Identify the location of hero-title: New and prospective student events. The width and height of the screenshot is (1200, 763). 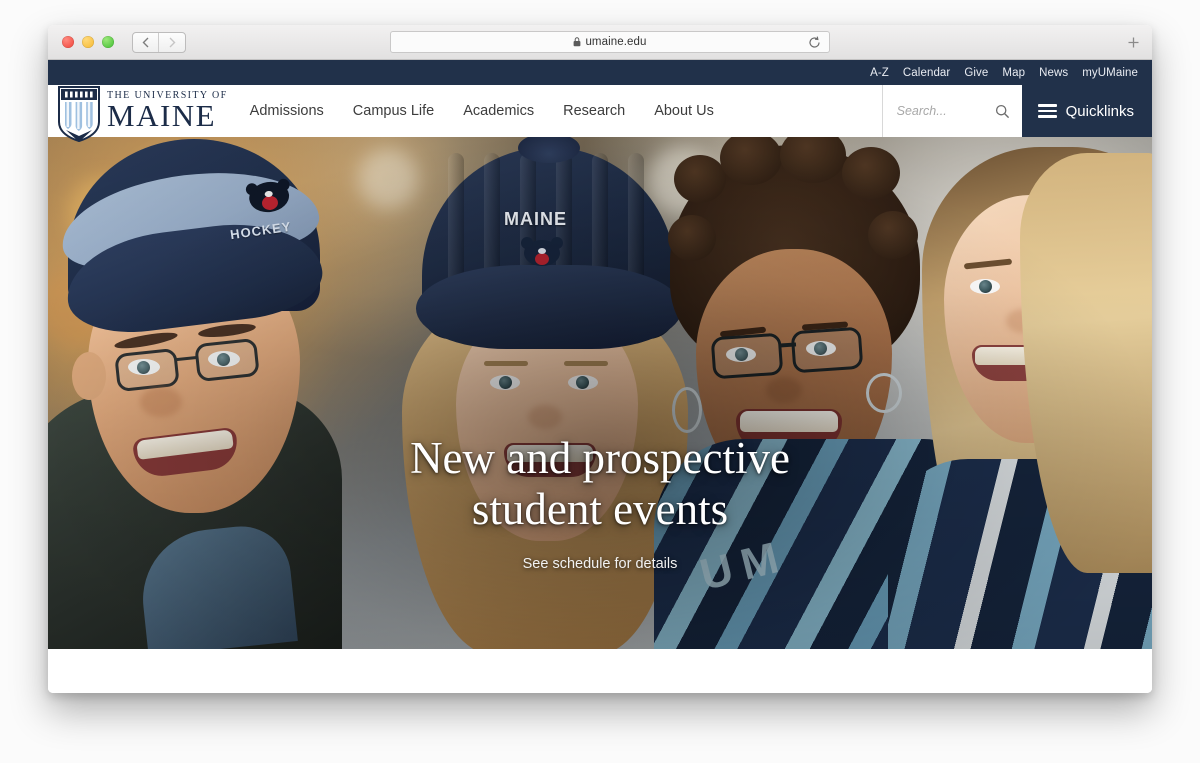
(600, 484).